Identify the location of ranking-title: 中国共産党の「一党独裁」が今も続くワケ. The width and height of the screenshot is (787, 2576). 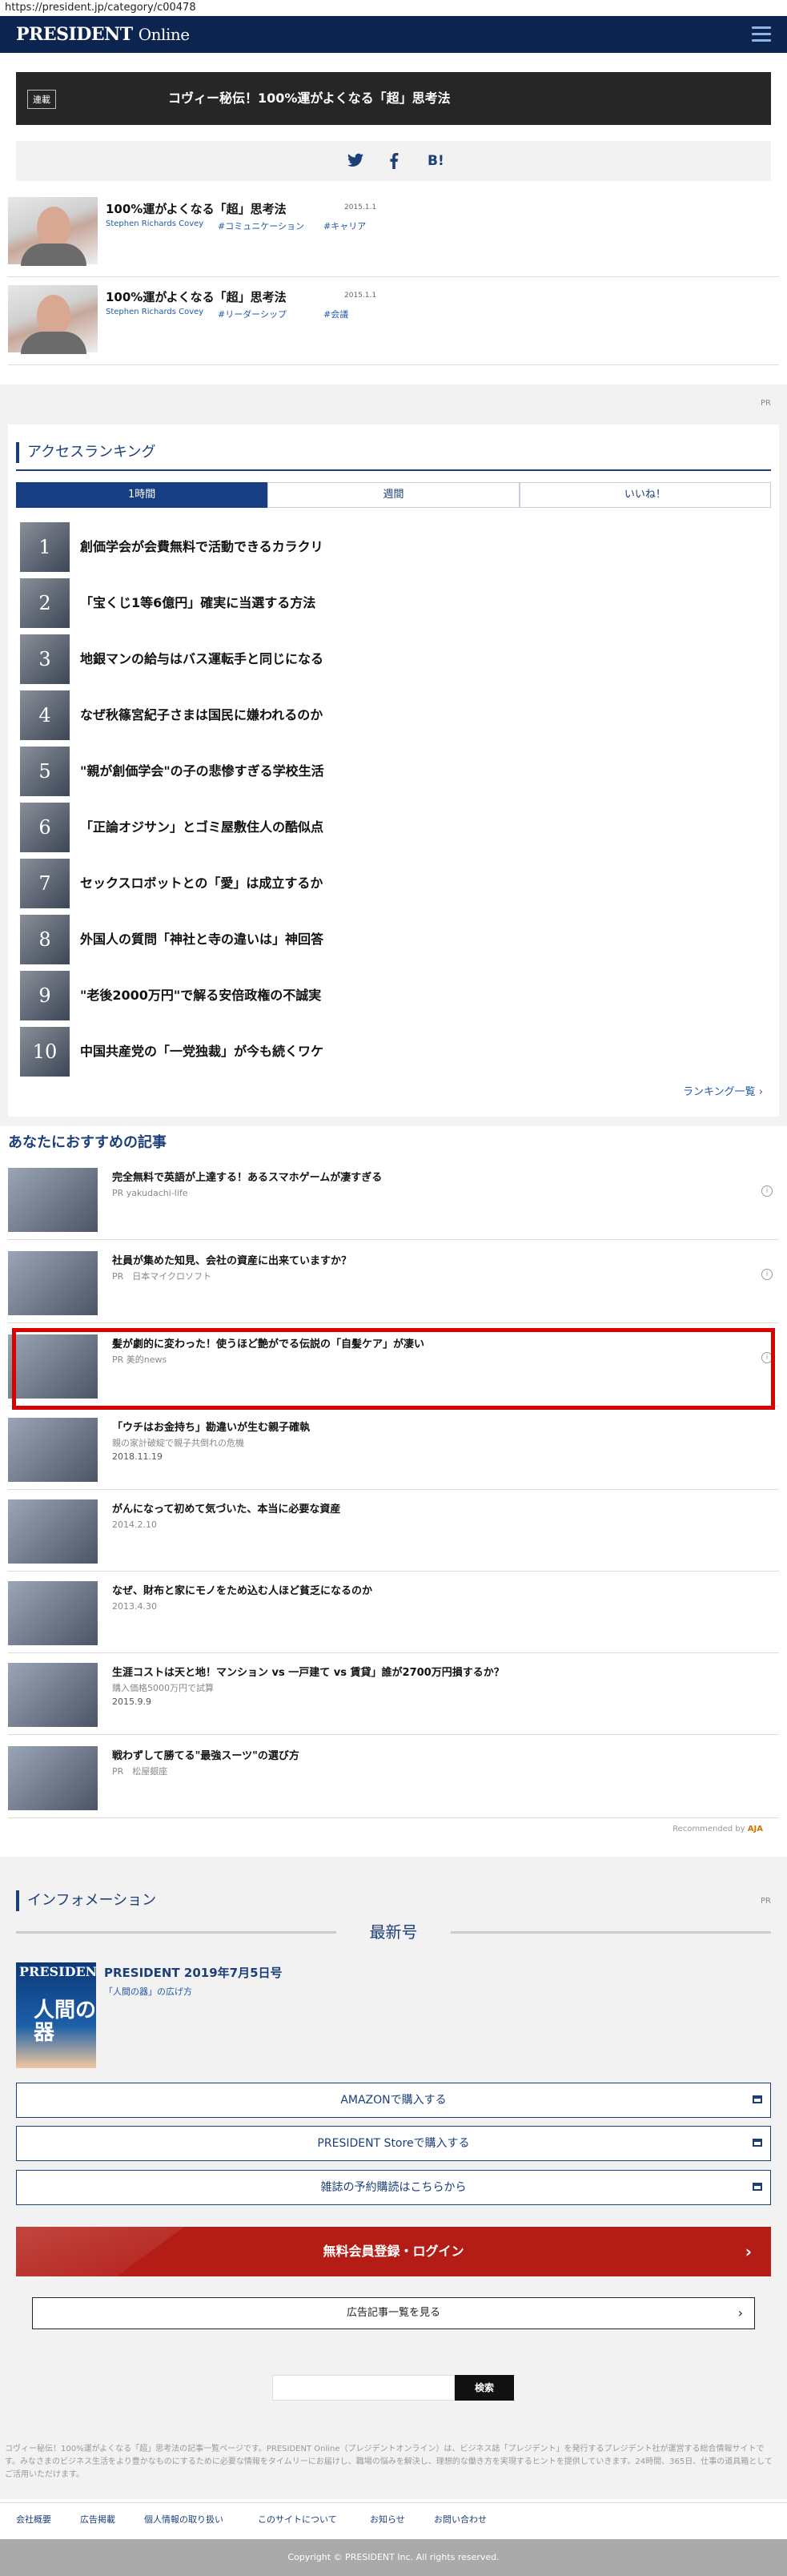
(201, 1052).